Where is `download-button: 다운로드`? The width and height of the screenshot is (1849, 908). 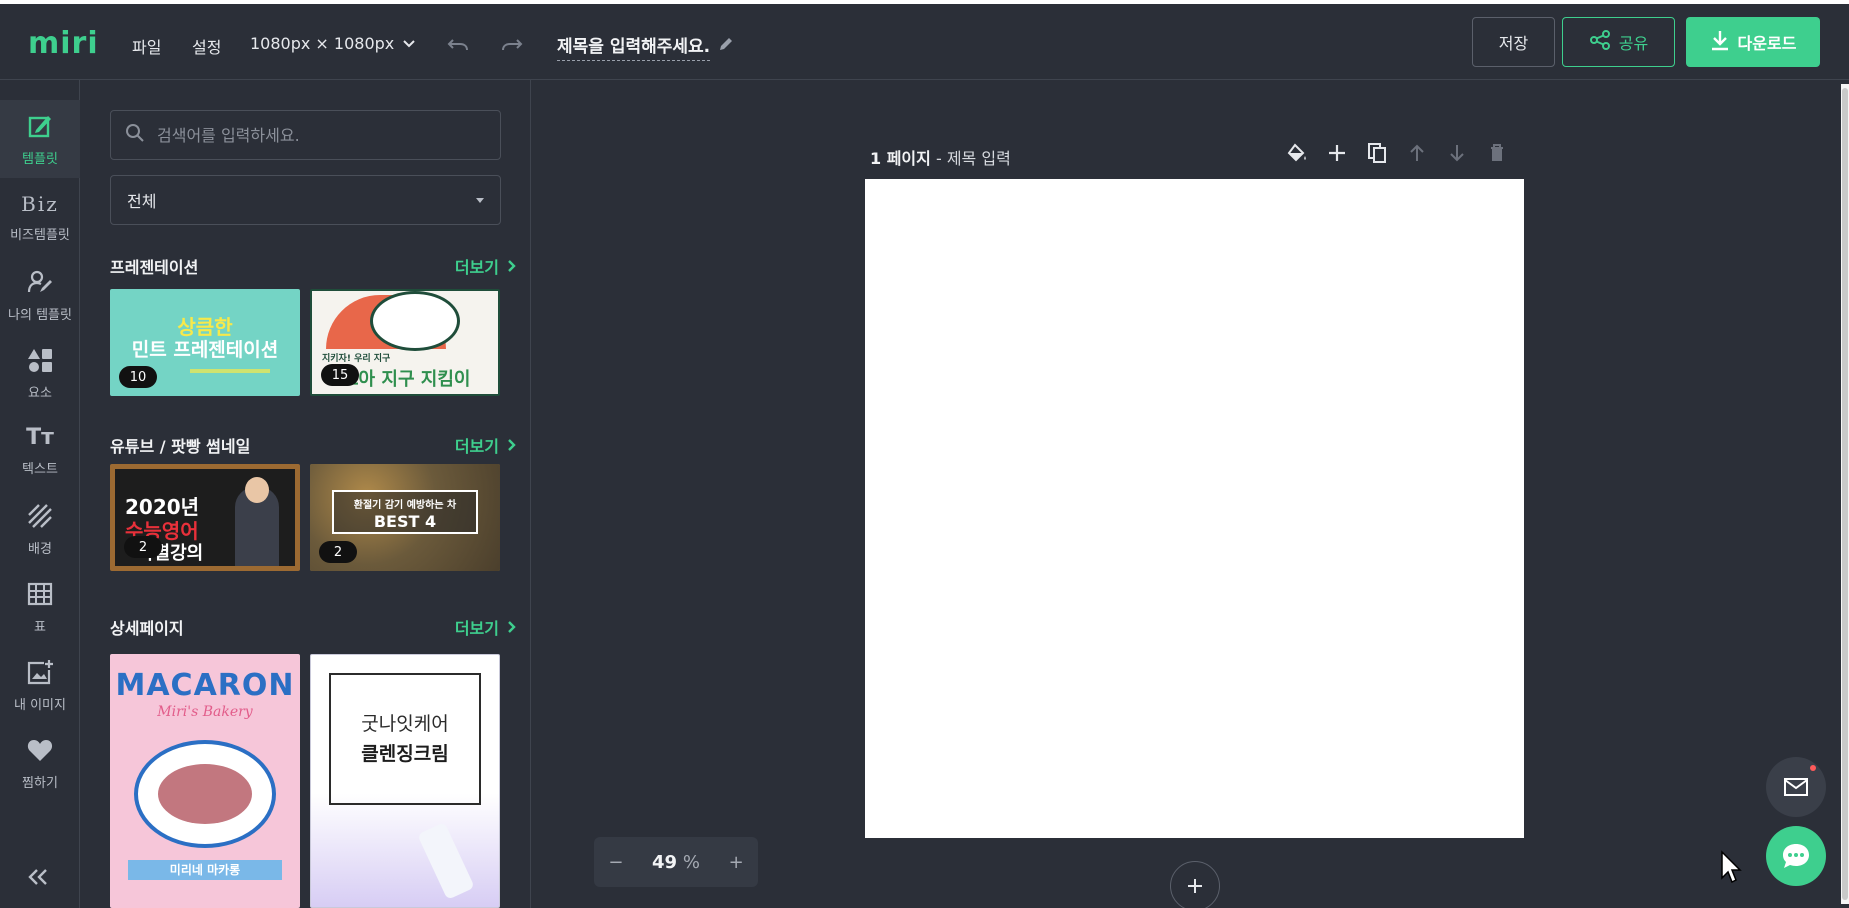 download-button: 다운로드 is located at coordinates (1753, 42).